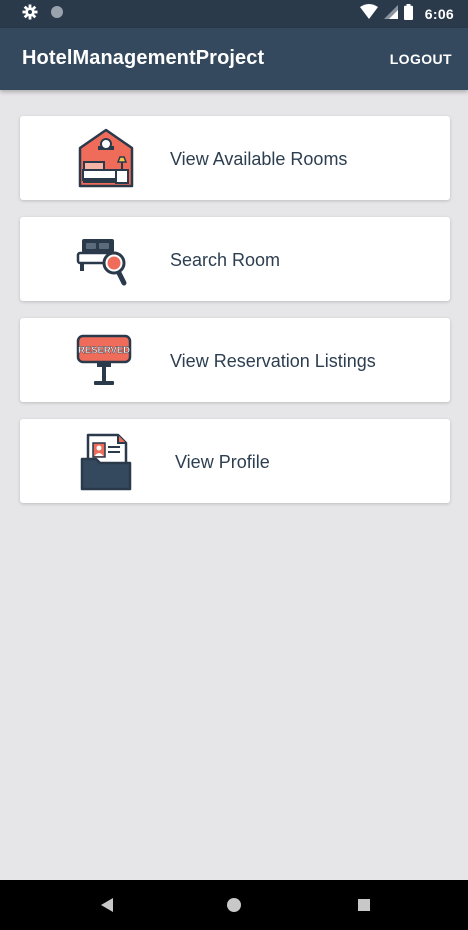  Describe the element at coordinates (234, 14) in the screenshot. I see `status-bar: 6:06` at that location.